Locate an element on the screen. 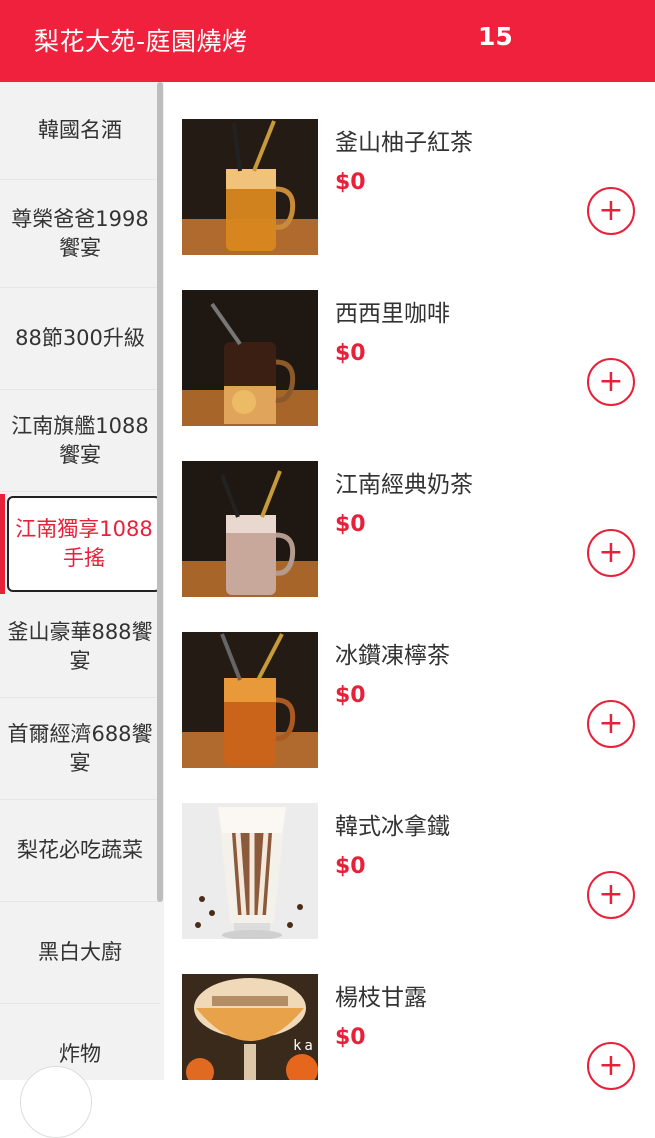 The height and width of the screenshot is (1138, 655). product-name: 西西里咖啡 is located at coordinates (392, 314).